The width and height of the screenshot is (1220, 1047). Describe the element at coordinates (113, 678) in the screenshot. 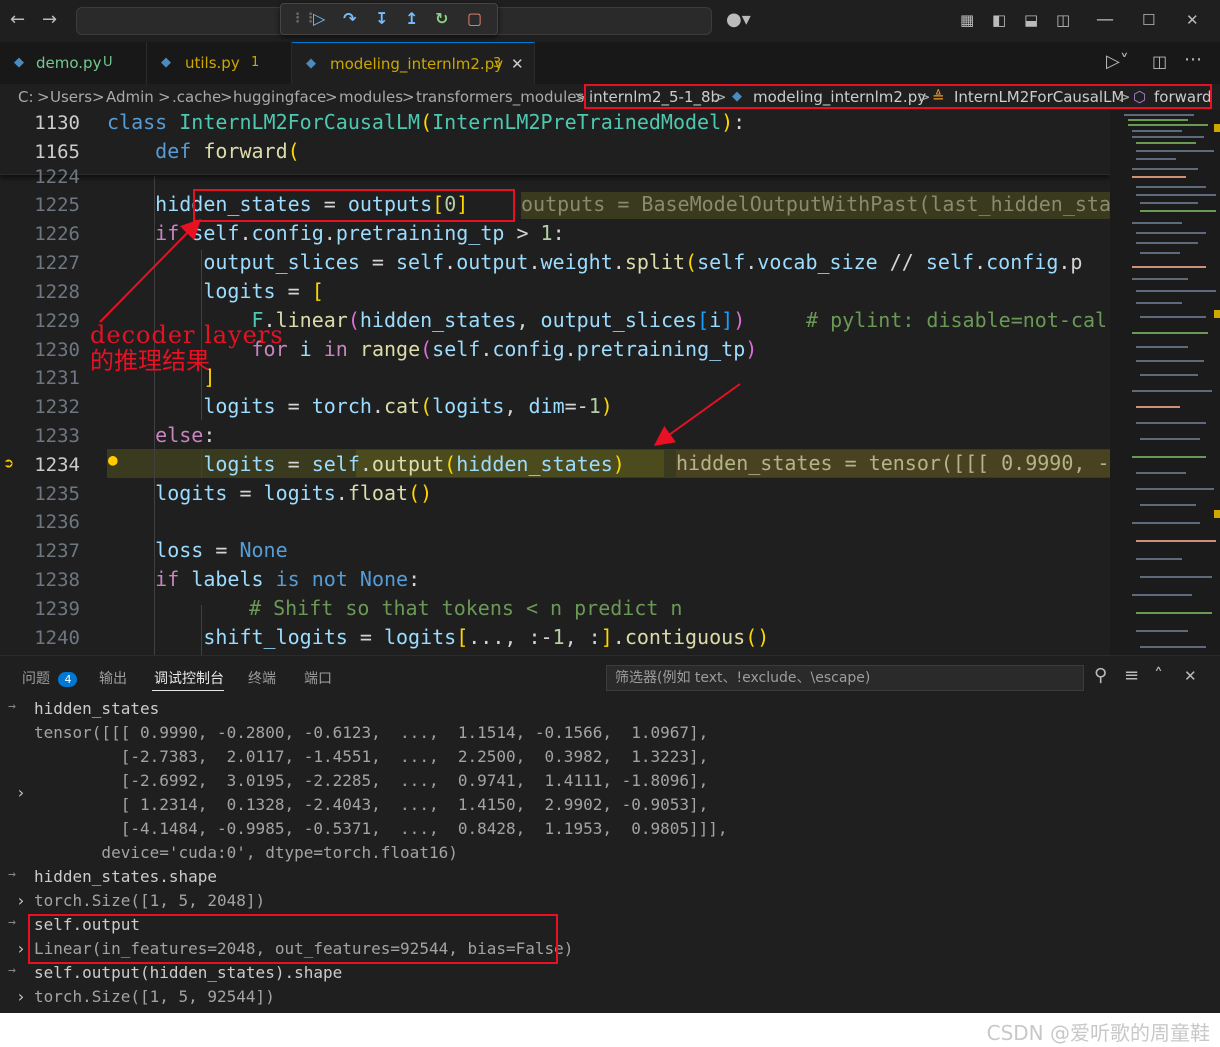

I see `panel-tab-output: 输出` at that location.